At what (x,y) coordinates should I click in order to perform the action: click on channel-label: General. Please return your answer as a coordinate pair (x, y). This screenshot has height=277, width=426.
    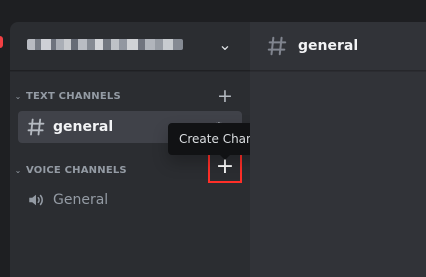
    Looking at the image, I should click on (81, 200).